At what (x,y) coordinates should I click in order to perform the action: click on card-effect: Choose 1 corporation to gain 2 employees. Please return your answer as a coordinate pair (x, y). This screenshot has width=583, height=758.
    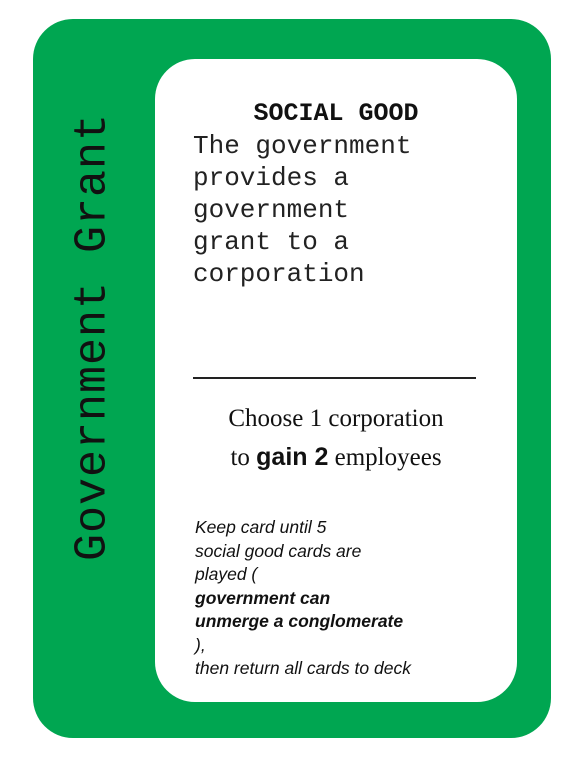
    Looking at the image, I should click on (336, 438).